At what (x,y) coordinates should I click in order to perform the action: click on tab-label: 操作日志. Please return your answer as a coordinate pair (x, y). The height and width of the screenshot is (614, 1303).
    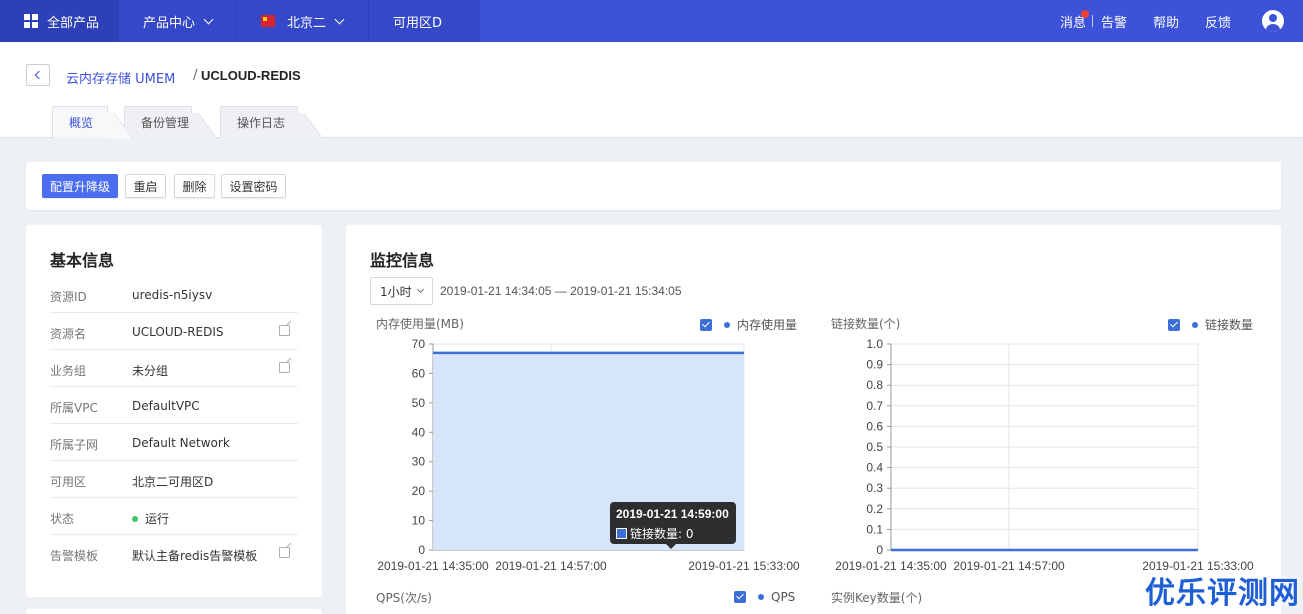
    Looking at the image, I should click on (261, 123).